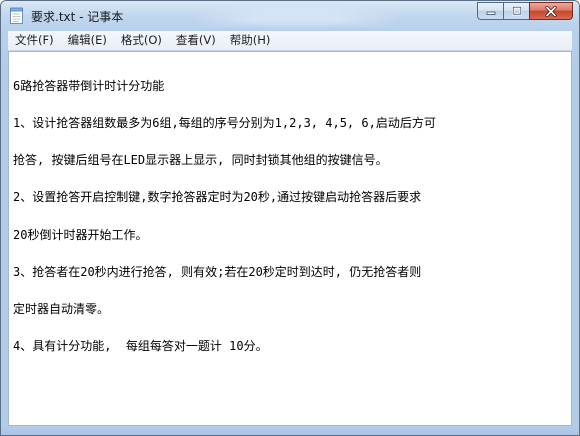  What do you see at coordinates (77, 17) in the screenshot?
I see `window-title: 要求.txt - 记事本` at bounding box center [77, 17].